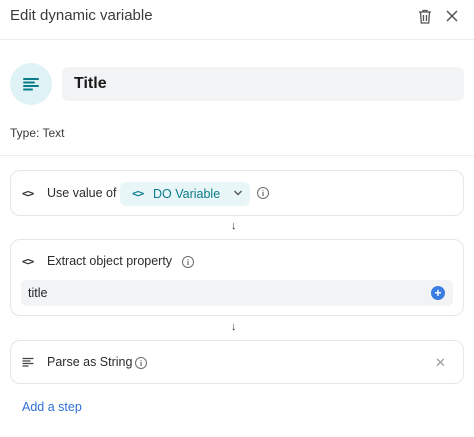 This screenshot has height=437, width=474. Describe the element at coordinates (81, 15) in the screenshot. I see `panel-title: Edit dynamic variable` at that location.